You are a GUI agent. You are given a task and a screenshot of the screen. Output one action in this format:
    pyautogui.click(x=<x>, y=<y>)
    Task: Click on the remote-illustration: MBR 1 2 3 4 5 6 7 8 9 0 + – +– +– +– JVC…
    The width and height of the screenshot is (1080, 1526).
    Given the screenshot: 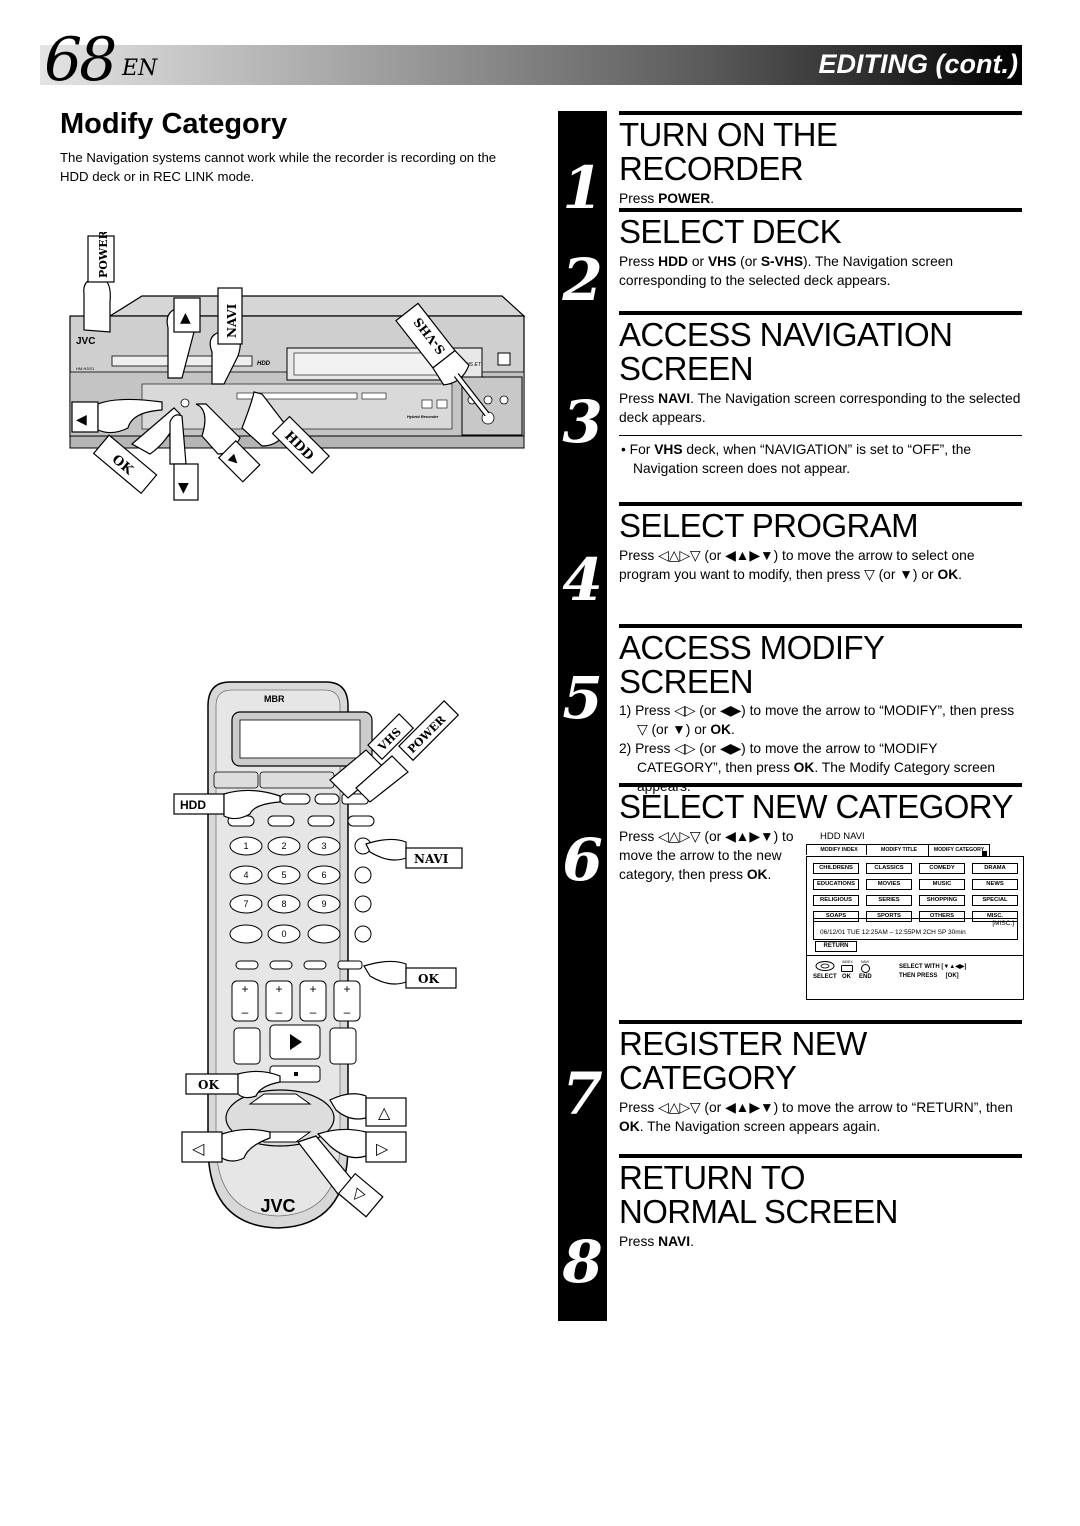 What is the action you would take?
    pyautogui.click(x=318, y=955)
    